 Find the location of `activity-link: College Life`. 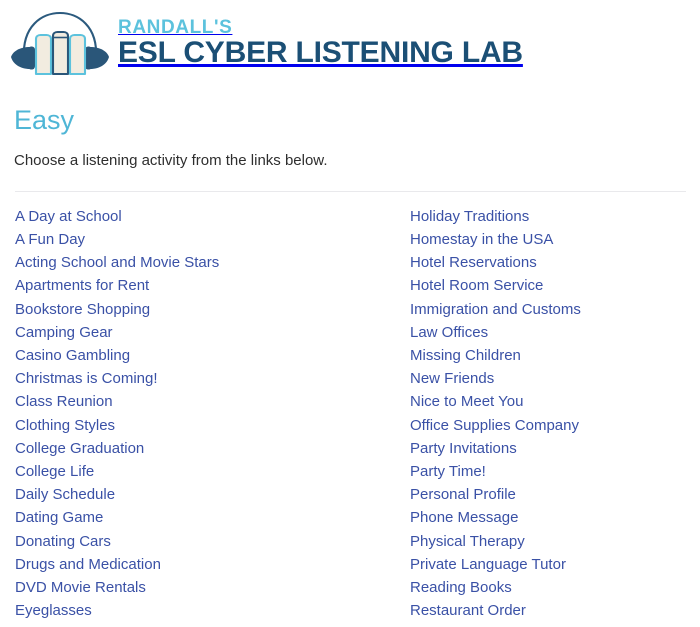

activity-link: College Life is located at coordinates (206, 471).